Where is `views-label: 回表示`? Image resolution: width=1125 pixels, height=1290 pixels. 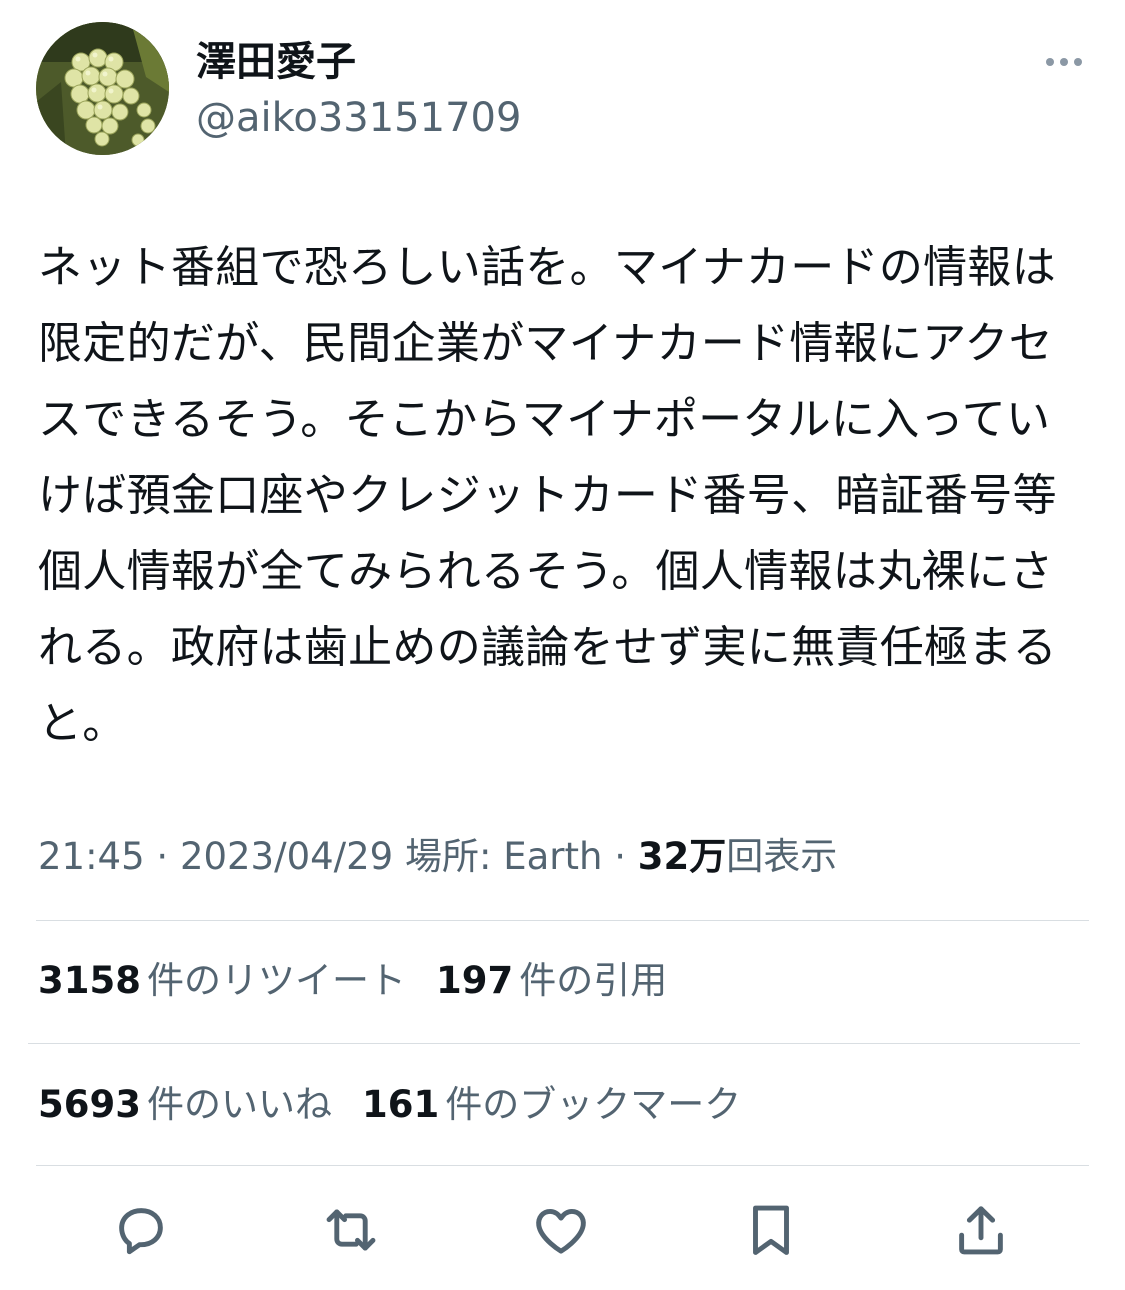
views-label: 回表示 is located at coordinates (781, 856).